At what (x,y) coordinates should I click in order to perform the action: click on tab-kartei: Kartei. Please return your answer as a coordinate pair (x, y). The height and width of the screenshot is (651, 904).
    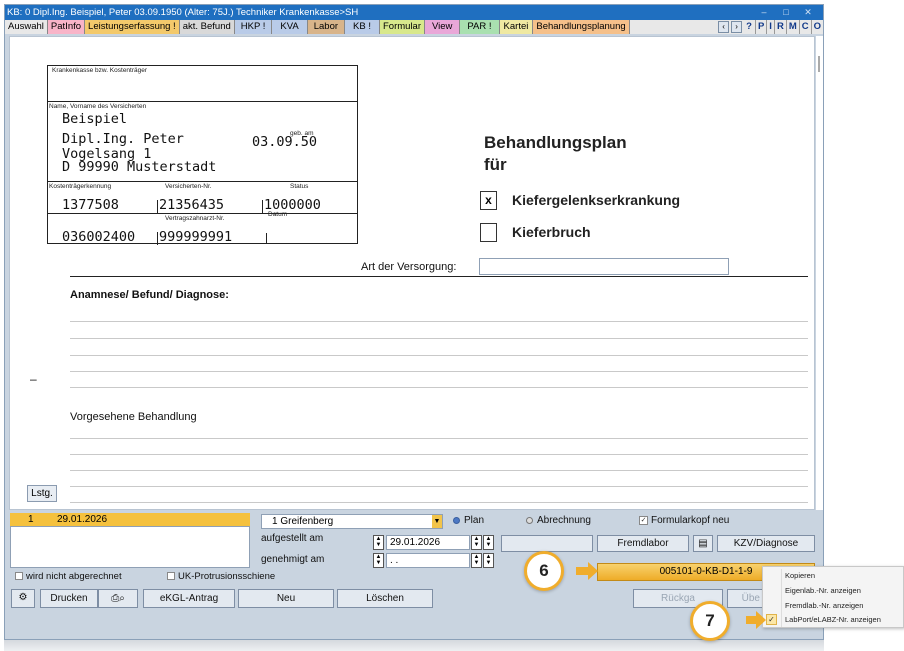
    Looking at the image, I should click on (516, 27).